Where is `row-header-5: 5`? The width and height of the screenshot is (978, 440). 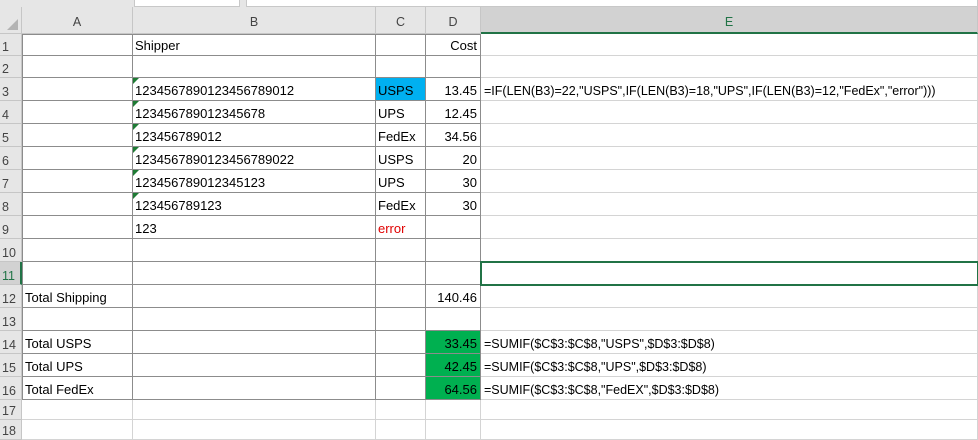
row-header-5: 5 is located at coordinates (11, 135).